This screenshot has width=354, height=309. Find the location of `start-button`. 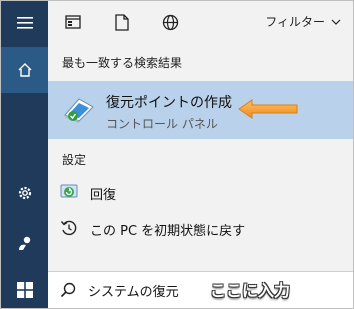

start-button is located at coordinates (24, 289).